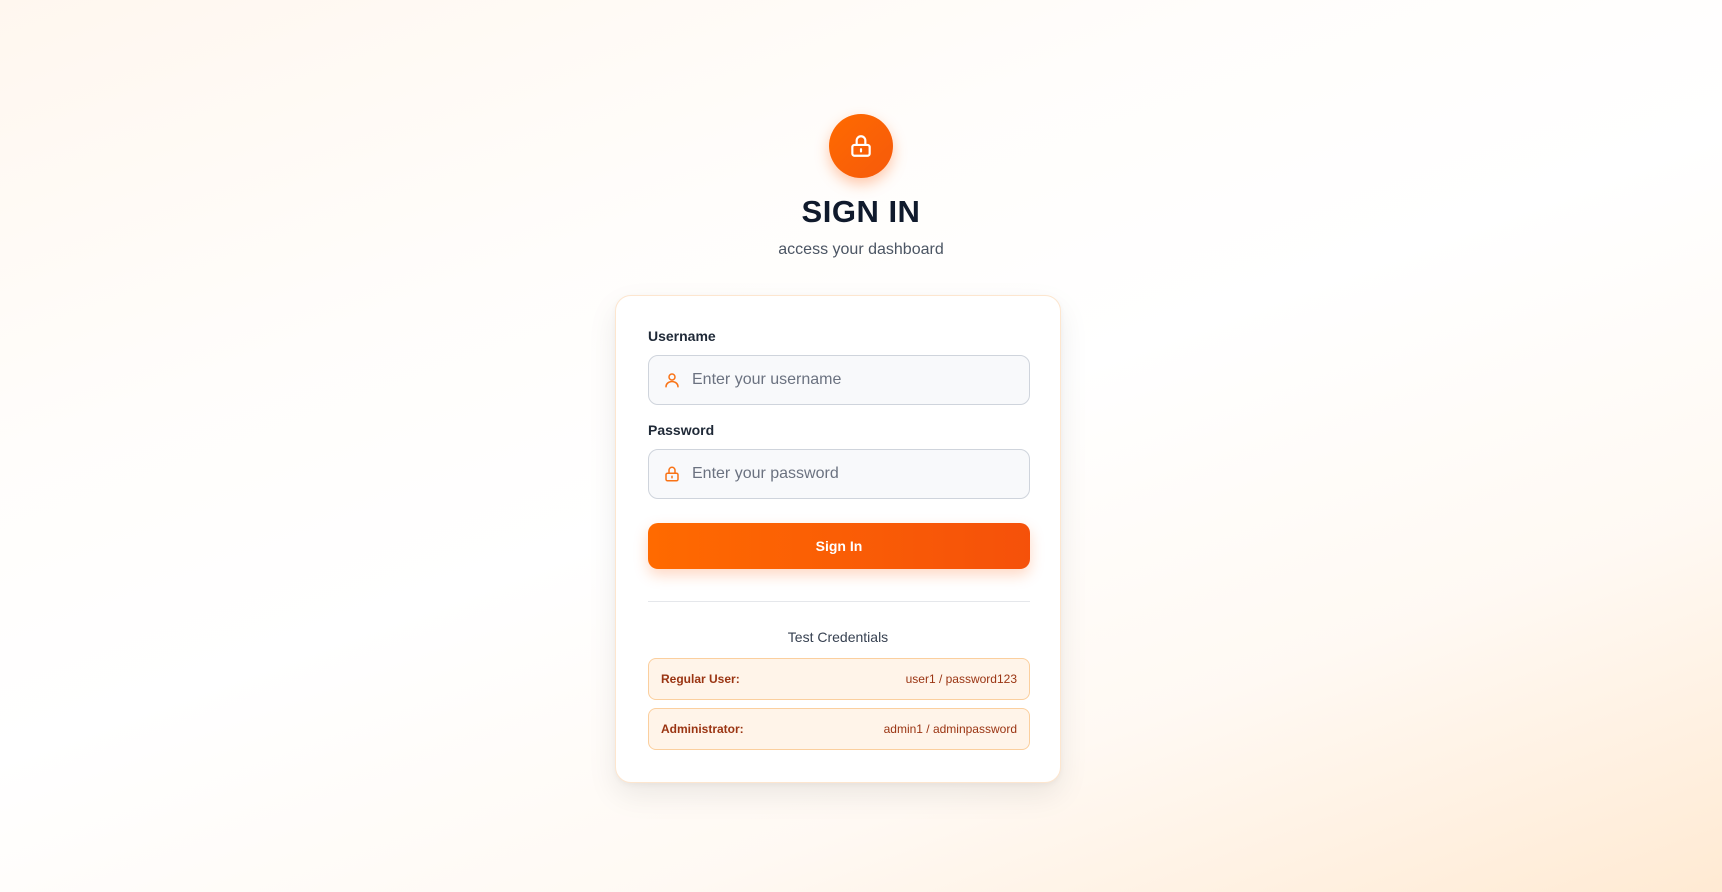 The width and height of the screenshot is (1722, 892). What do you see at coordinates (700, 679) in the screenshot?
I see `credential-role: Regular User:` at bounding box center [700, 679].